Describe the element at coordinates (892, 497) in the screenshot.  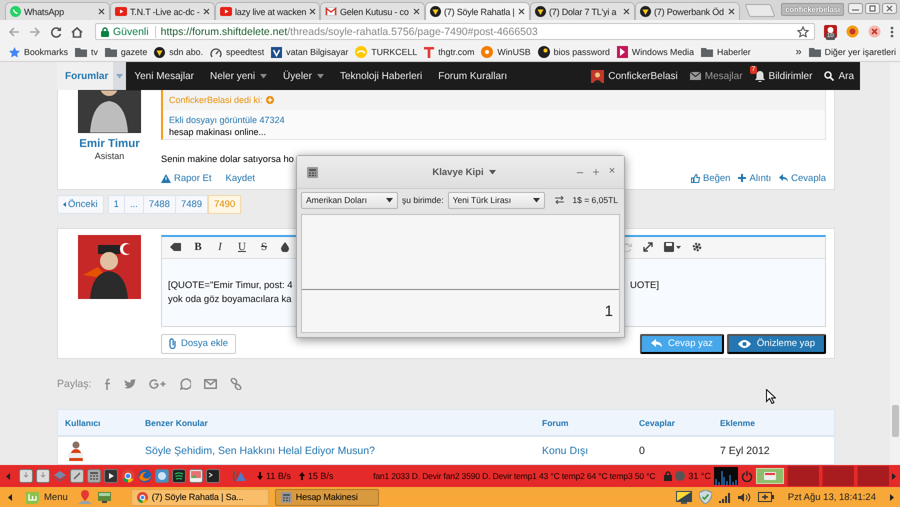
I see `caret-right-icon` at that location.